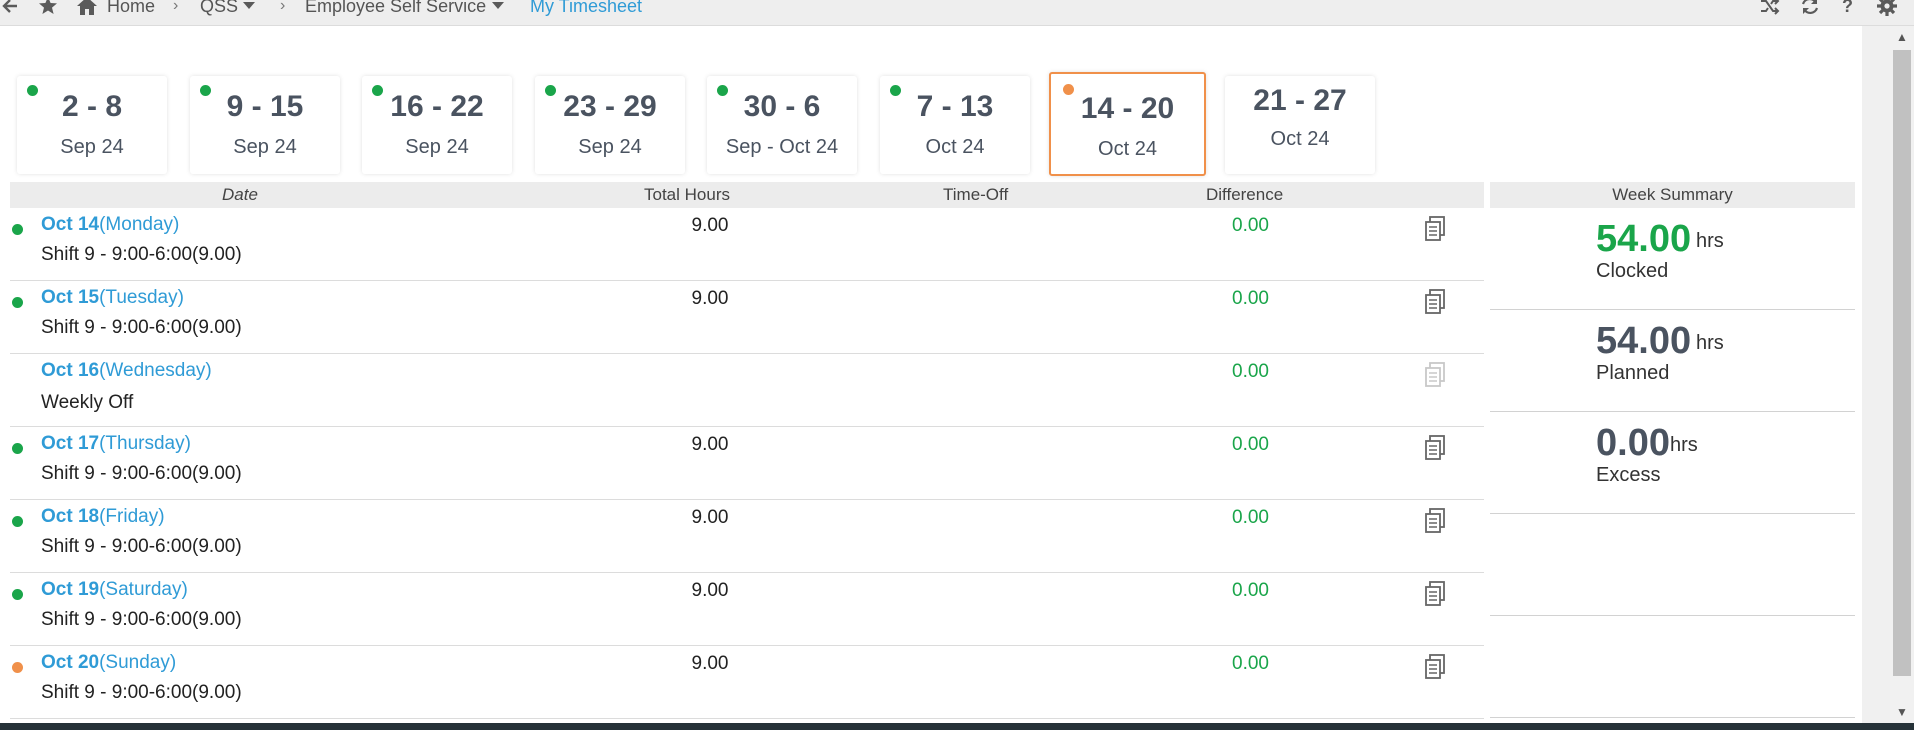 The height and width of the screenshot is (730, 1914). I want to click on week-range: 14 - 20, so click(1127, 108).